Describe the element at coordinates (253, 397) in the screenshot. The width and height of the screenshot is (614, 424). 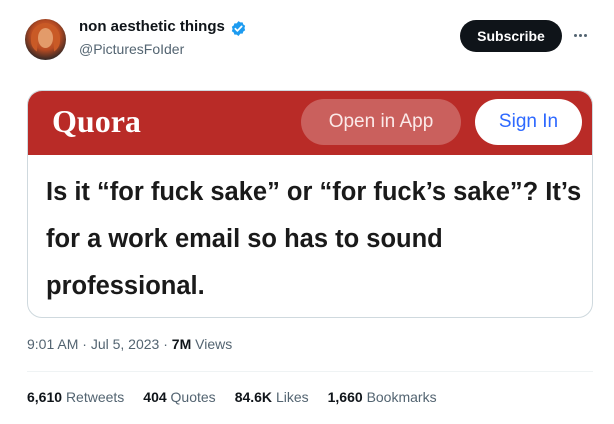
I see `stat-count: 84.6K` at that location.